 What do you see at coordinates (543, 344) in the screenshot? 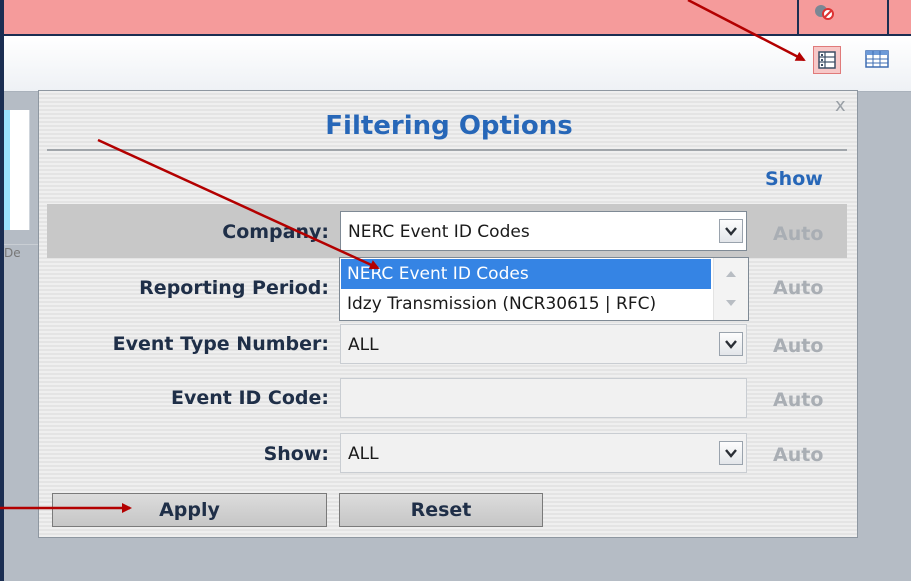
I see `event-type-number-select: ALL` at bounding box center [543, 344].